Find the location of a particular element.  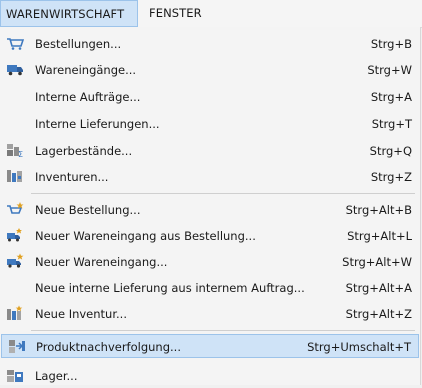

stock-boxes-sum-icon: Σ is located at coordinates (15, 151).